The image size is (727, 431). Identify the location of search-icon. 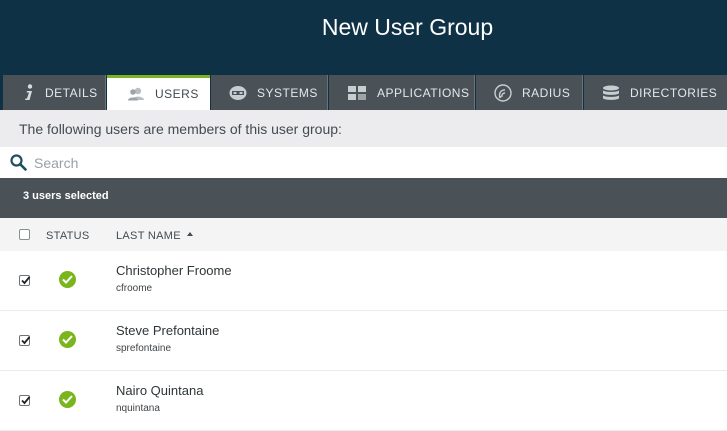
(18, 165).